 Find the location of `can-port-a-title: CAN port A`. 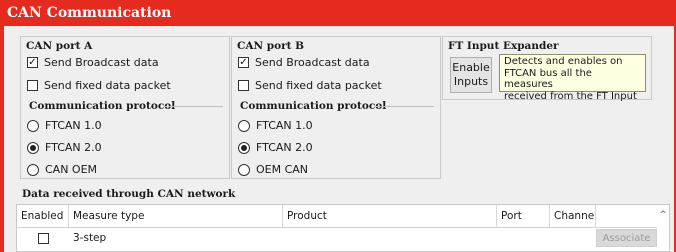

can-port-a-title: CAN port A is located at coordinates (59, 46).